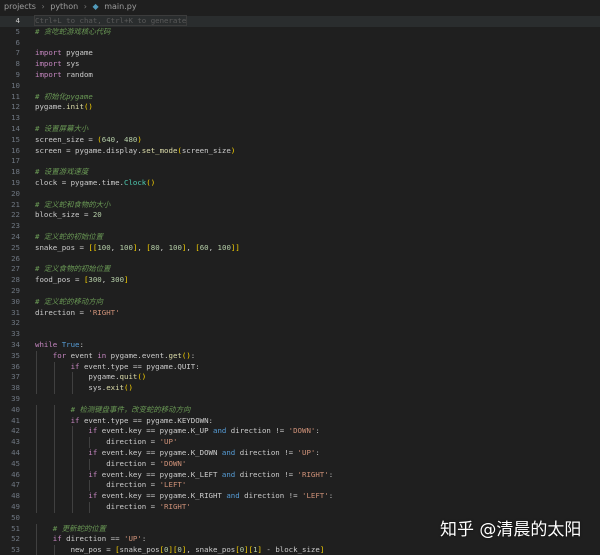 Image resolution: width=600 pixels, height=555 pixels. What do you see at coordinates (15, 161) in the screenshot?
I see `line-number: 17` at bounding box center [15, 161].